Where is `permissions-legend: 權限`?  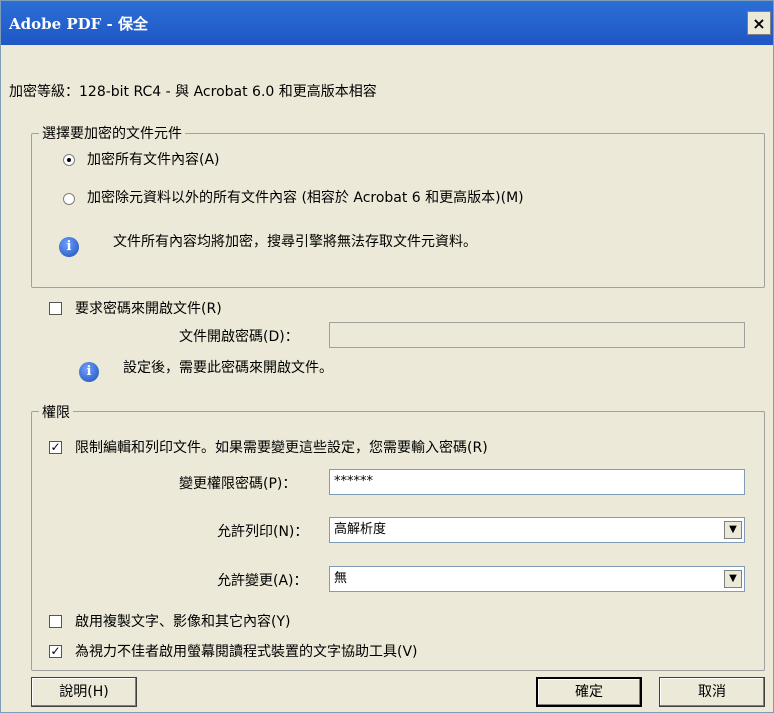 permissions-legend: 權限 is located at coordinates (56, 412).